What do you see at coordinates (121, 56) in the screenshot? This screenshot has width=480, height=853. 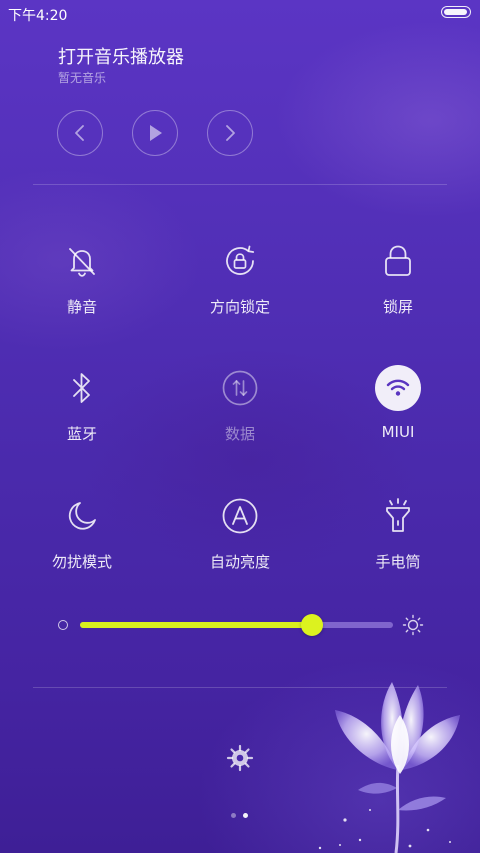 I see `music-player-title: 打开音乐播放器` at bounding box center [121, 56].